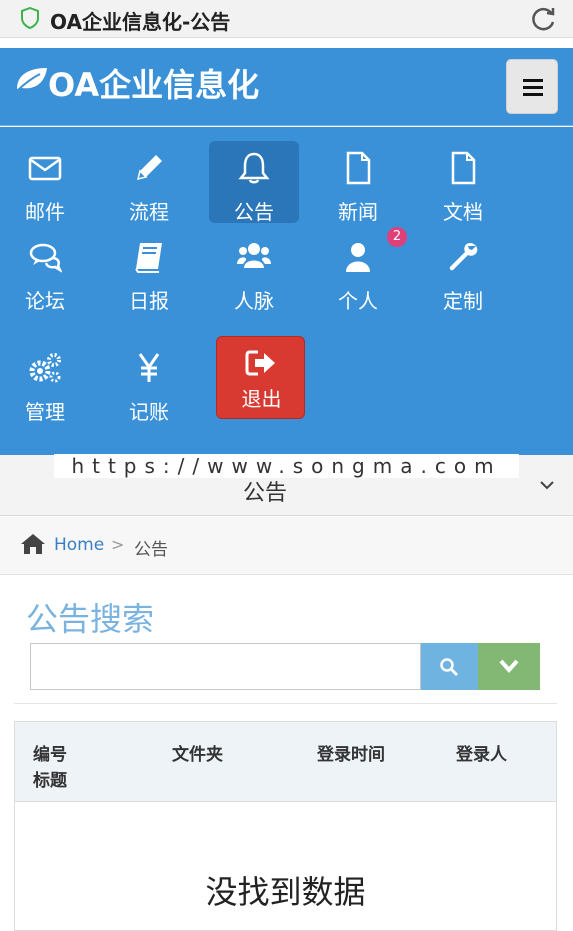  What do you see at coordinates (254, 255) in the screenshot?
I see `users-icon` at bounding box center [254, 255].